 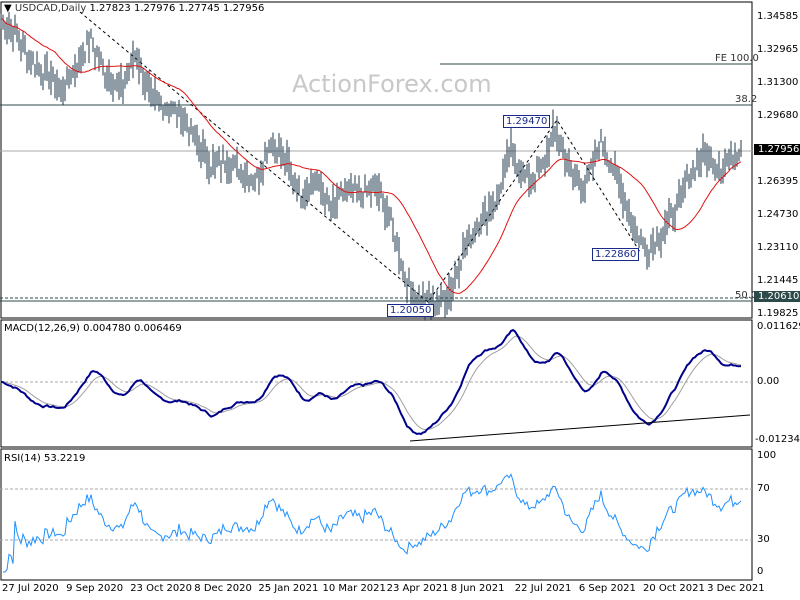 What do you see at coordinates (477, 588) in the screenshot?
I see `date-tick: 8 Jun 2021` at bounding box center [477, 588].